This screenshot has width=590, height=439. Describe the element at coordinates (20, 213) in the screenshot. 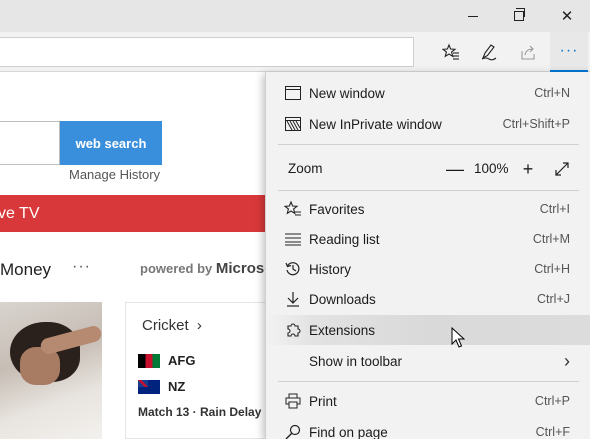

I see `banner-text: ve TV` at that location.